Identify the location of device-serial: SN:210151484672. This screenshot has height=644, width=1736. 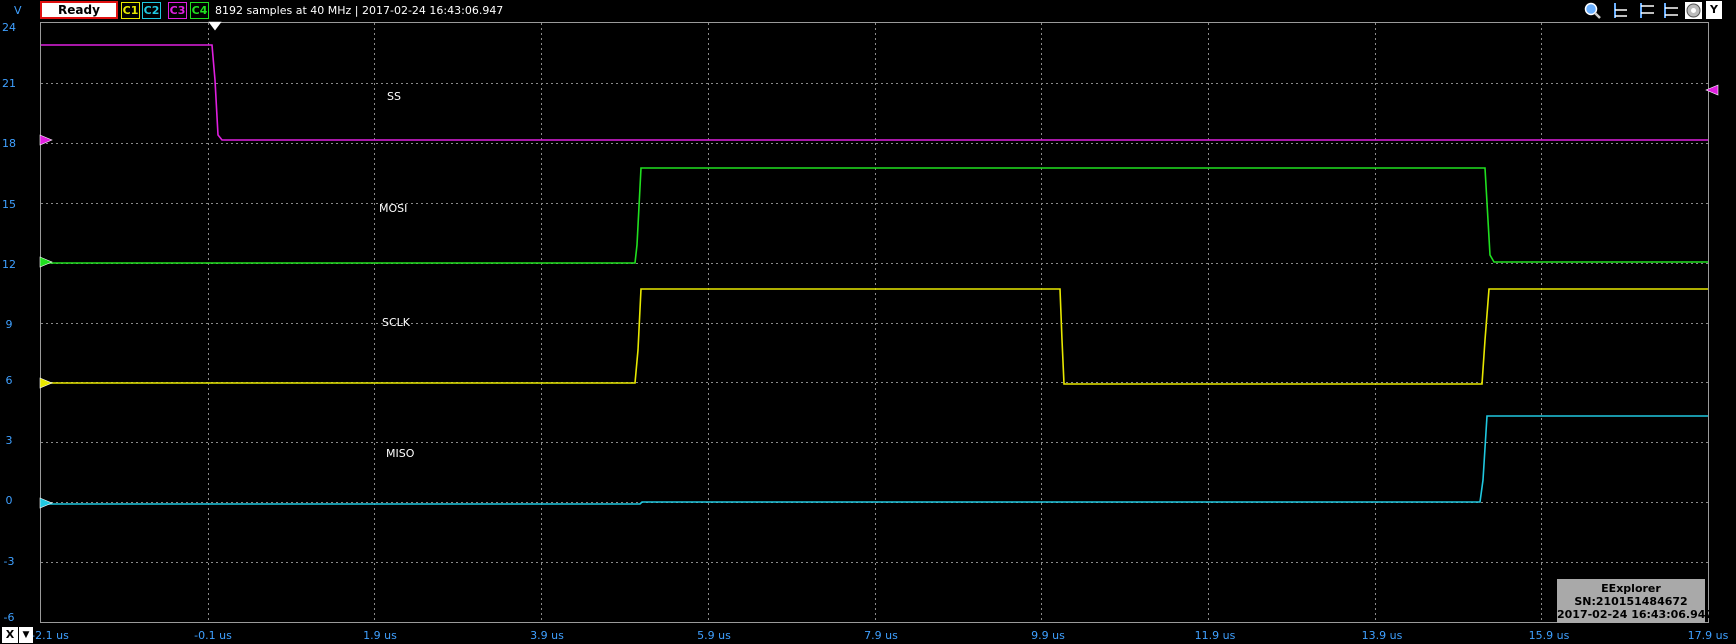
(1631, 601).